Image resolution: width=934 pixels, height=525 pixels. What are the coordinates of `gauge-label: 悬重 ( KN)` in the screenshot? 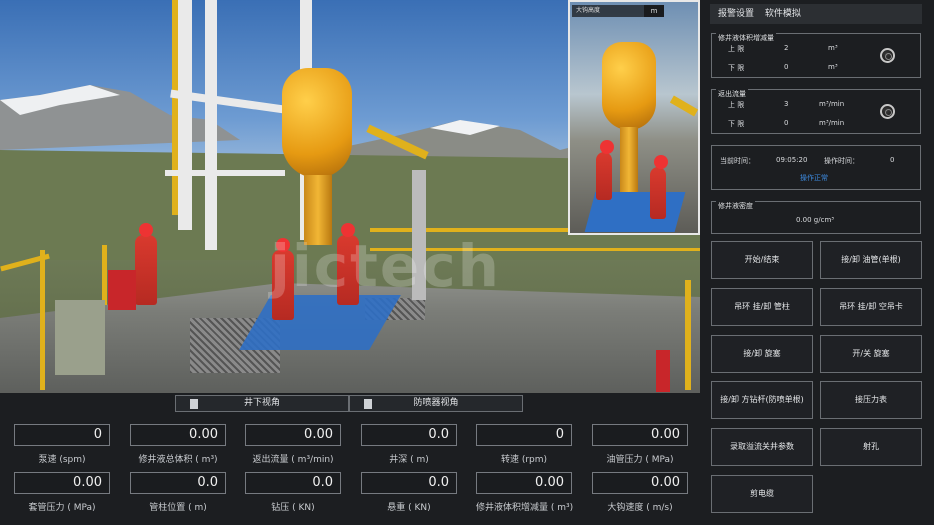 It's located at (409, 508).